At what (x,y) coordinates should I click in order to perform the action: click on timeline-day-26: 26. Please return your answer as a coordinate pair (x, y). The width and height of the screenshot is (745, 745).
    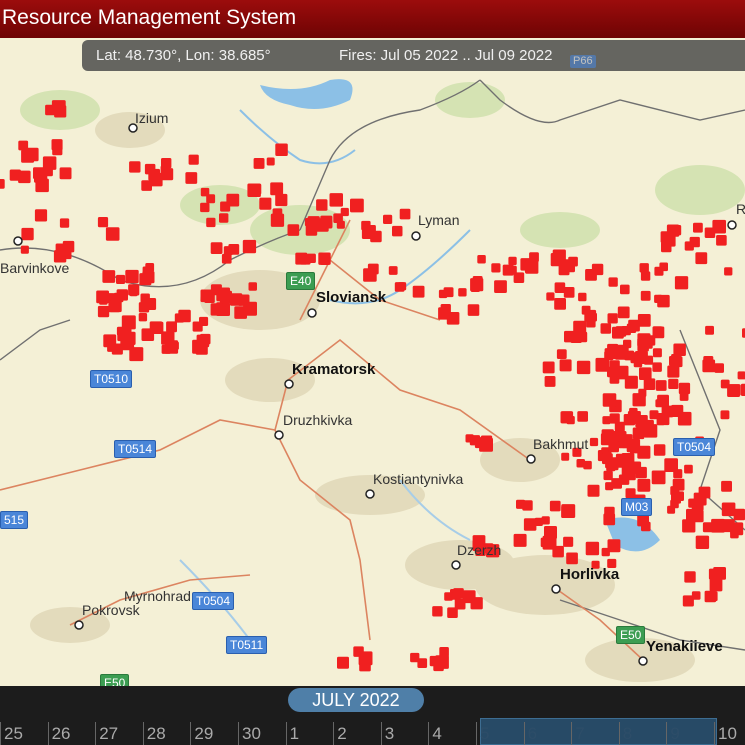
    Looking at the image, I should click on (61, 734).